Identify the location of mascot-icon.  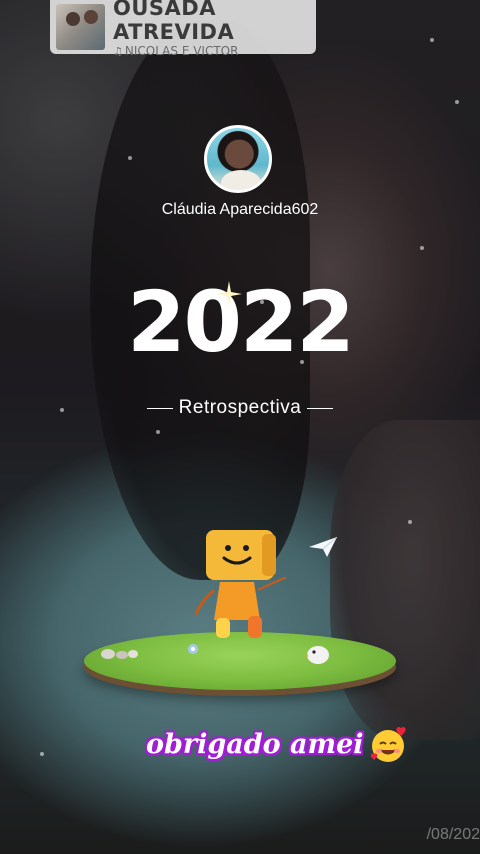
(241, 584).